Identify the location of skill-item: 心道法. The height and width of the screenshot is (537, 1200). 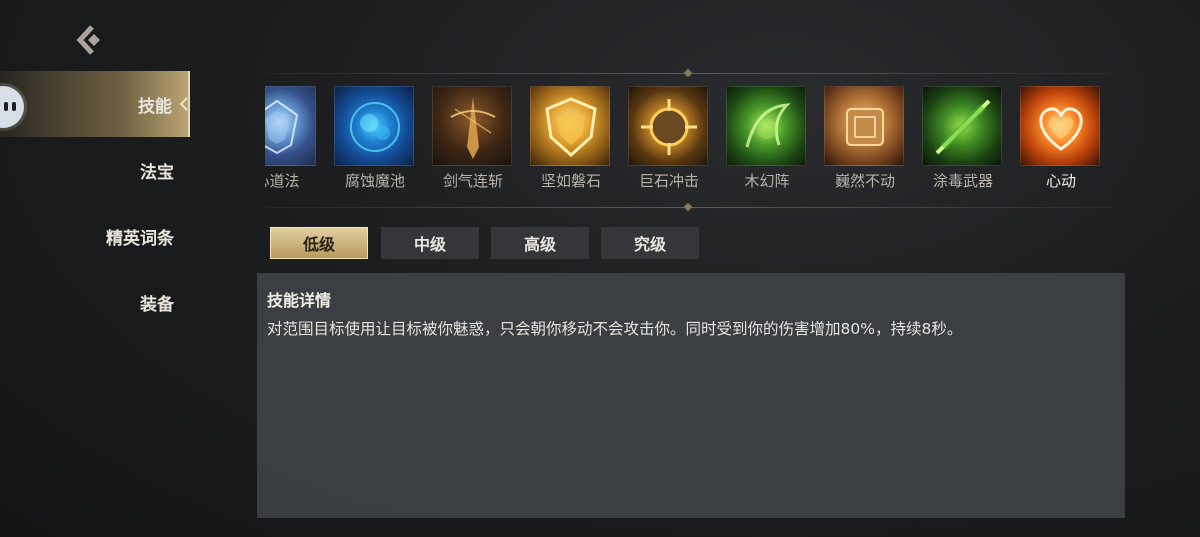
(292, 139).